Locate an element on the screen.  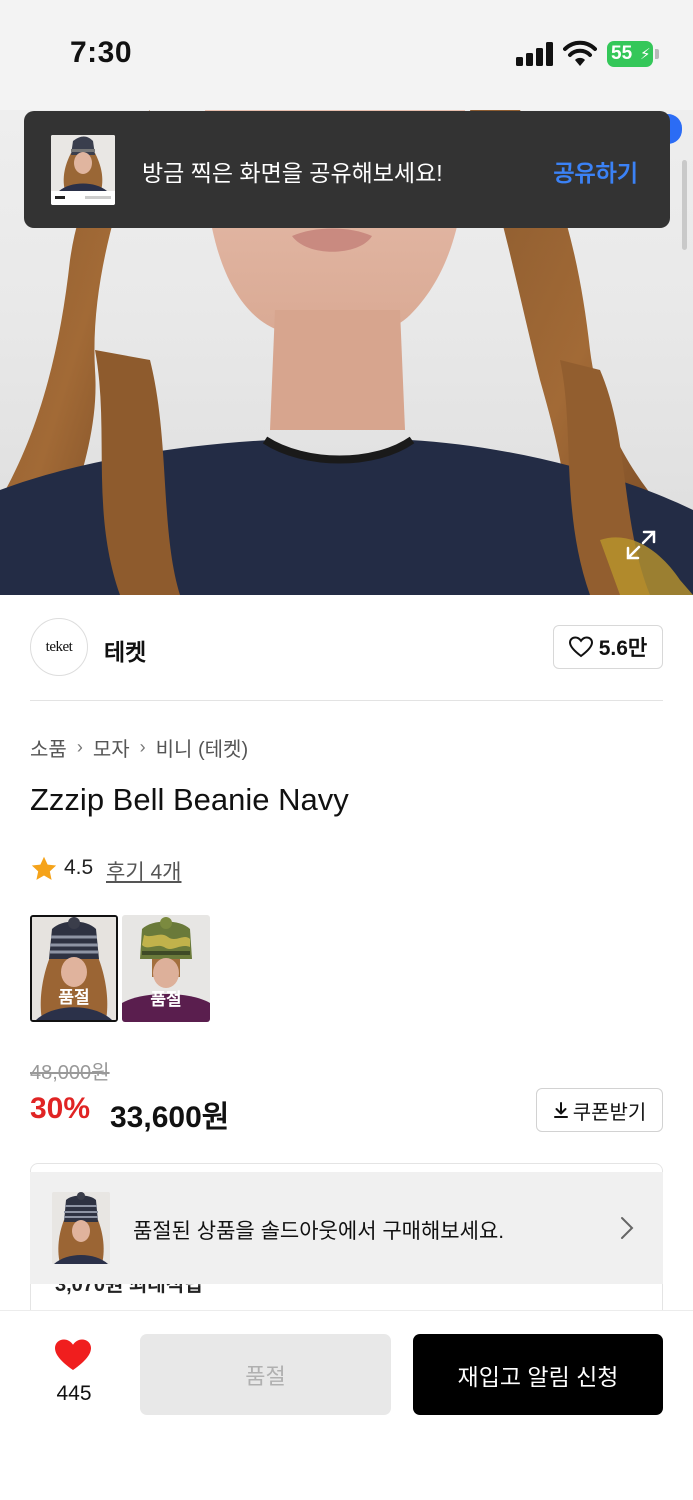
original-price: 48,000원 is located at coordinates (70, 1073).